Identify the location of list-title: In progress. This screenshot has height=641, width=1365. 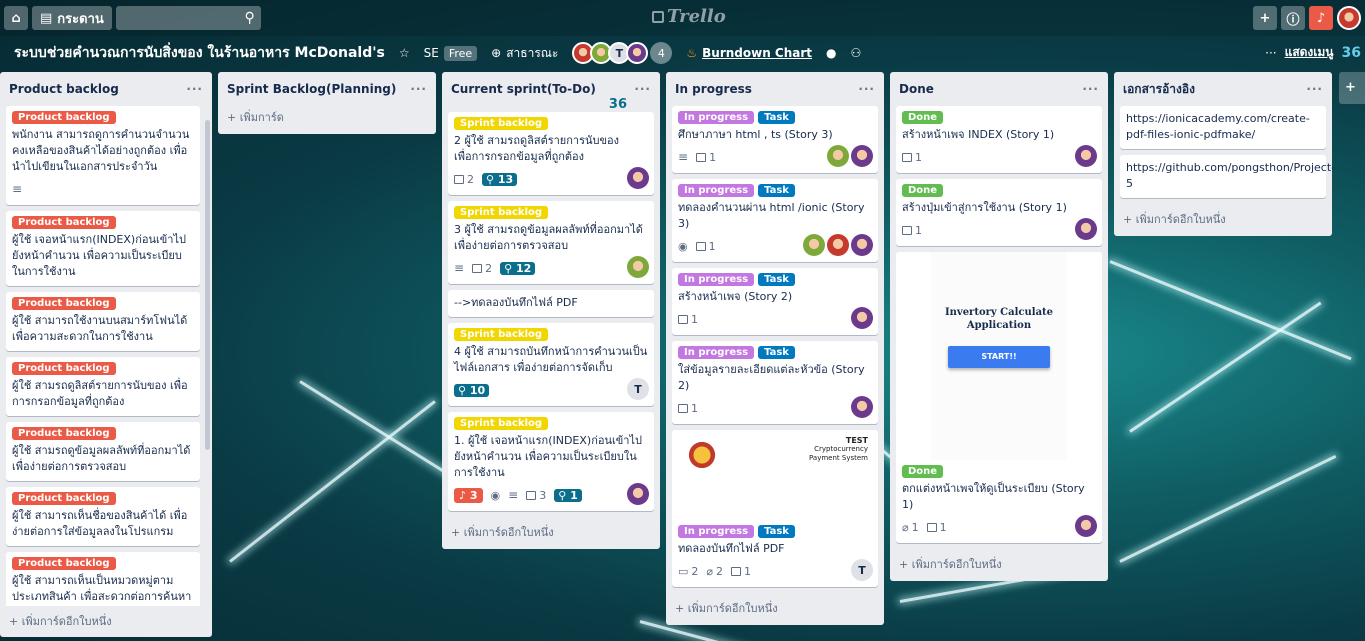
(713, 89).